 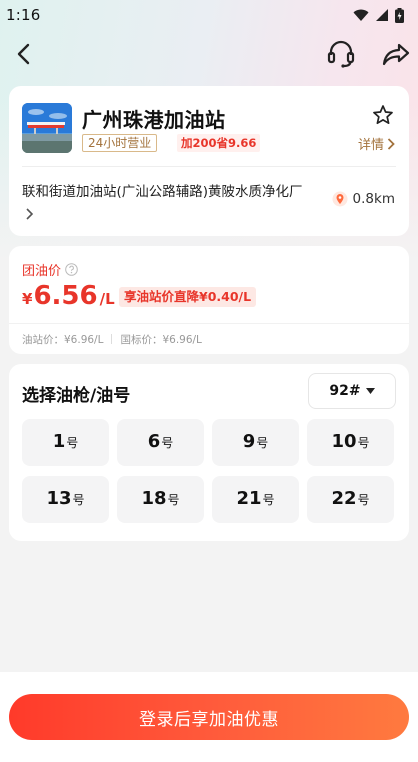 I want to click on gun-grid: 1 号 6 号 9 号 10 号 13 号 18 号 21 号 22 号, so click(x=209, y=471).